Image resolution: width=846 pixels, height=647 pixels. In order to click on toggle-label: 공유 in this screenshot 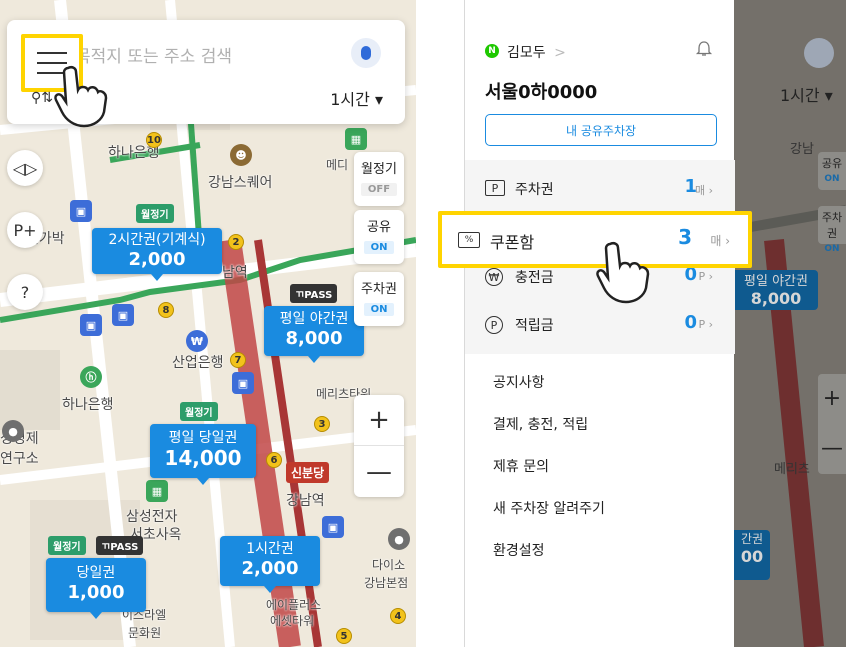, I will do `click(379, 227)`.